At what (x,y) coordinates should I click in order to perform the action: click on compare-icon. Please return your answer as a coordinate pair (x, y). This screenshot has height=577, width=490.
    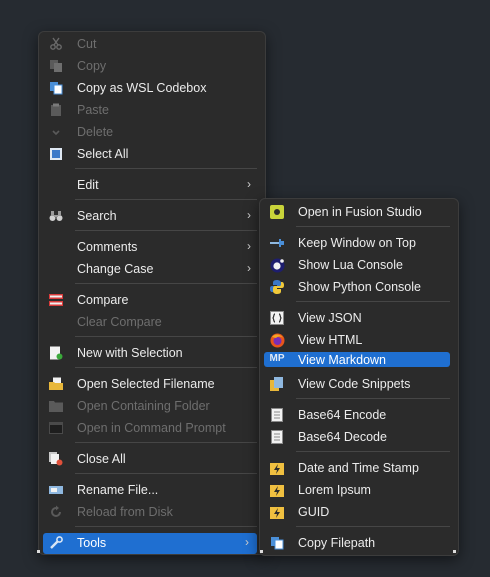
    Looking at the image, I should click on (56, 300).